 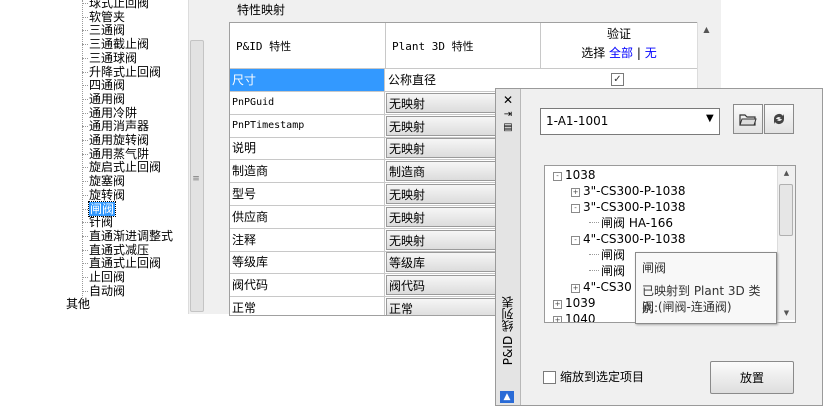 I want to click on tree-item: 球式止回阀, so click(x=119, y=5).